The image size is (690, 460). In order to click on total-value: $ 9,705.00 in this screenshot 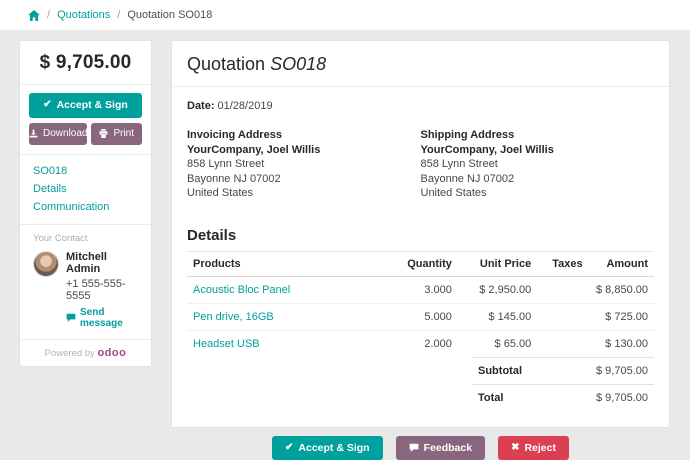, I will do `click(622, 398)`.